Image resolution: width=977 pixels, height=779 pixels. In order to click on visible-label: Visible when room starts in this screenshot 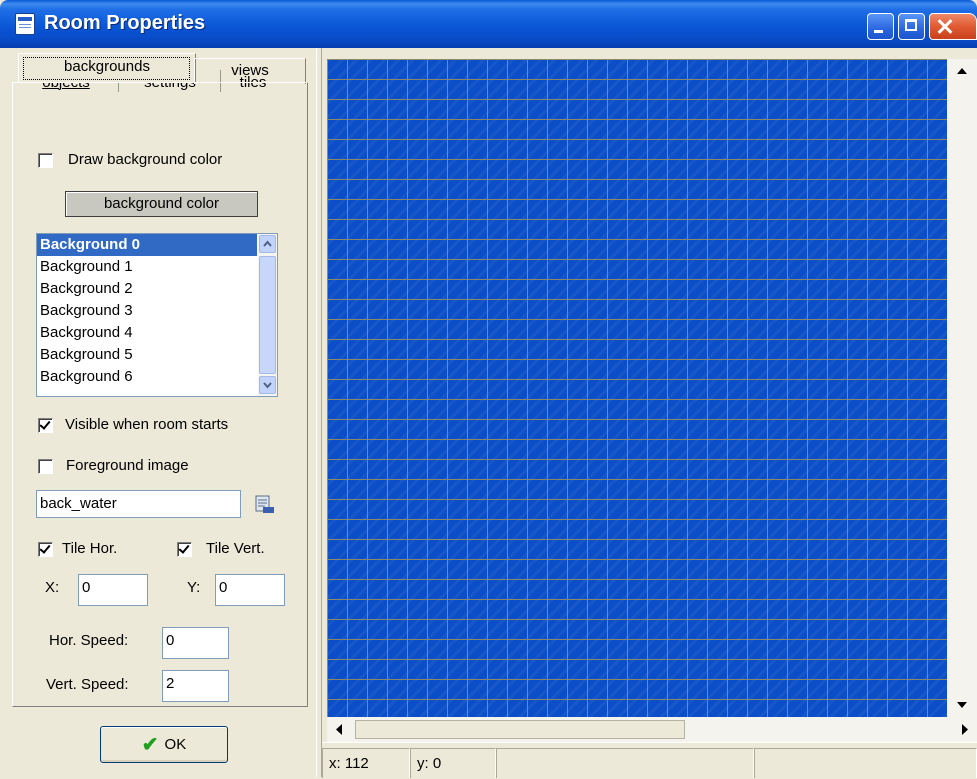, I will do `click(147, 424)`.